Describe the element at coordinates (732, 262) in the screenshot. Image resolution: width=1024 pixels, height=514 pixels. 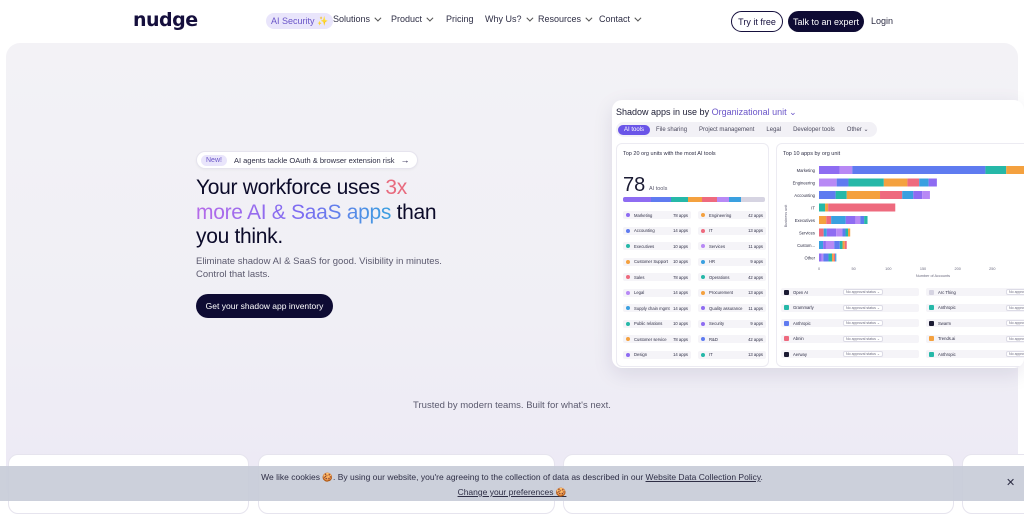
I see `org-unit-row: HR9 apps` at that location.